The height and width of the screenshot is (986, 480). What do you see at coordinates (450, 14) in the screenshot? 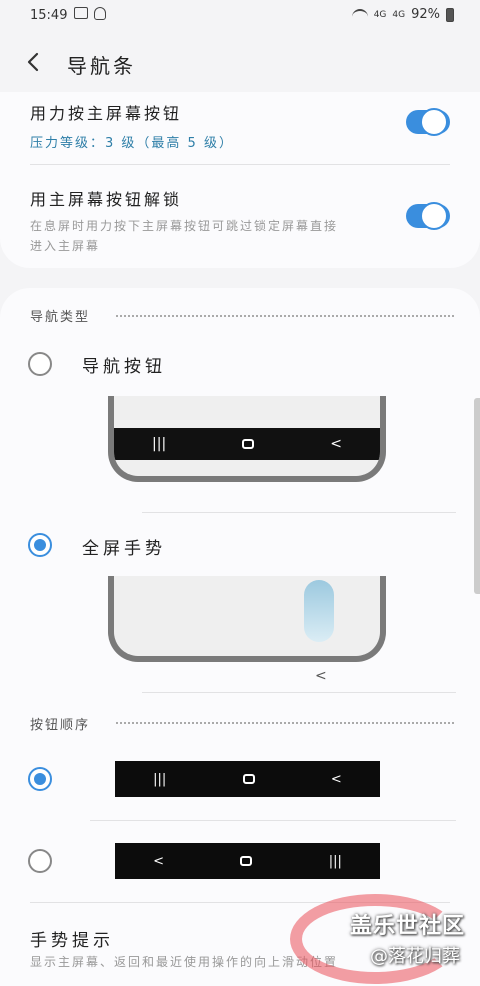
I see `battery-icon` at bounding box center [450, 14].